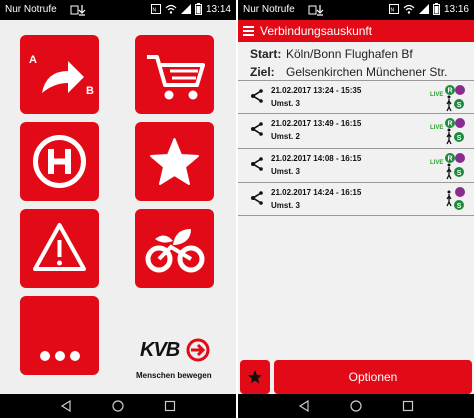 This screenshot has width=474, height=418. Describe the element at coordinates (316, 192) in the screenshot. I see `connection-datetime: 21.02.2017 14:24 - 16:15` at that location.